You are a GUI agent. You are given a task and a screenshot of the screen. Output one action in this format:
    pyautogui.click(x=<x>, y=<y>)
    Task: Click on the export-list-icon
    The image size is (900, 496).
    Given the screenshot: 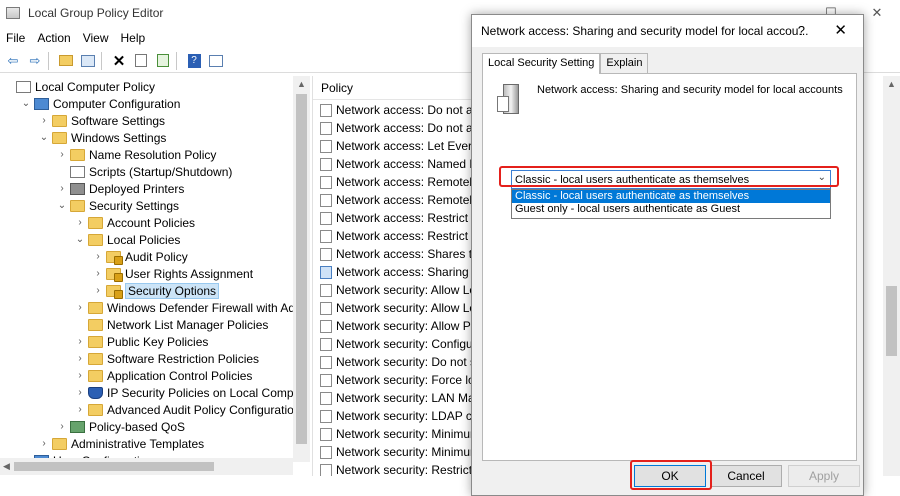 What is the action you would take?
    pyautogui.click(x=163, y=61)
    